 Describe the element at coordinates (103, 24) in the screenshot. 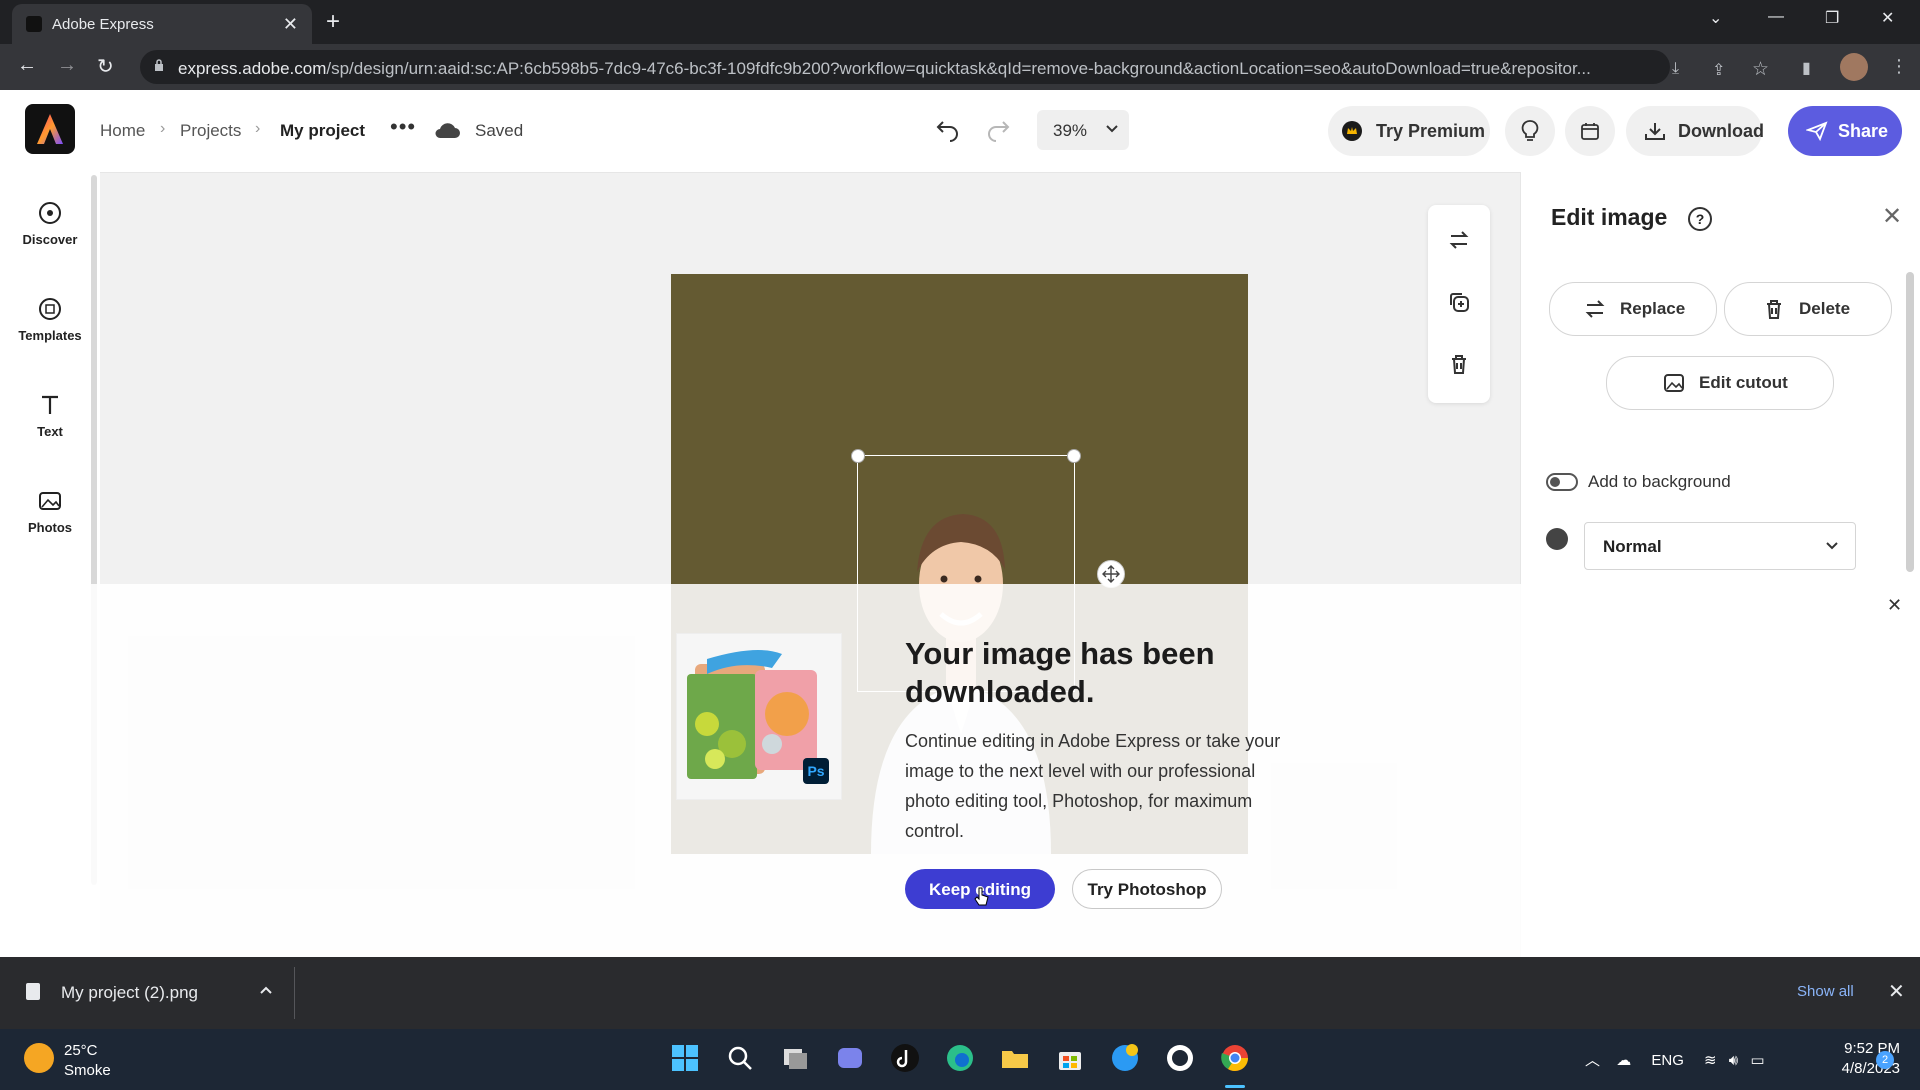

I see `tab-title: Adobe Express` at that location.